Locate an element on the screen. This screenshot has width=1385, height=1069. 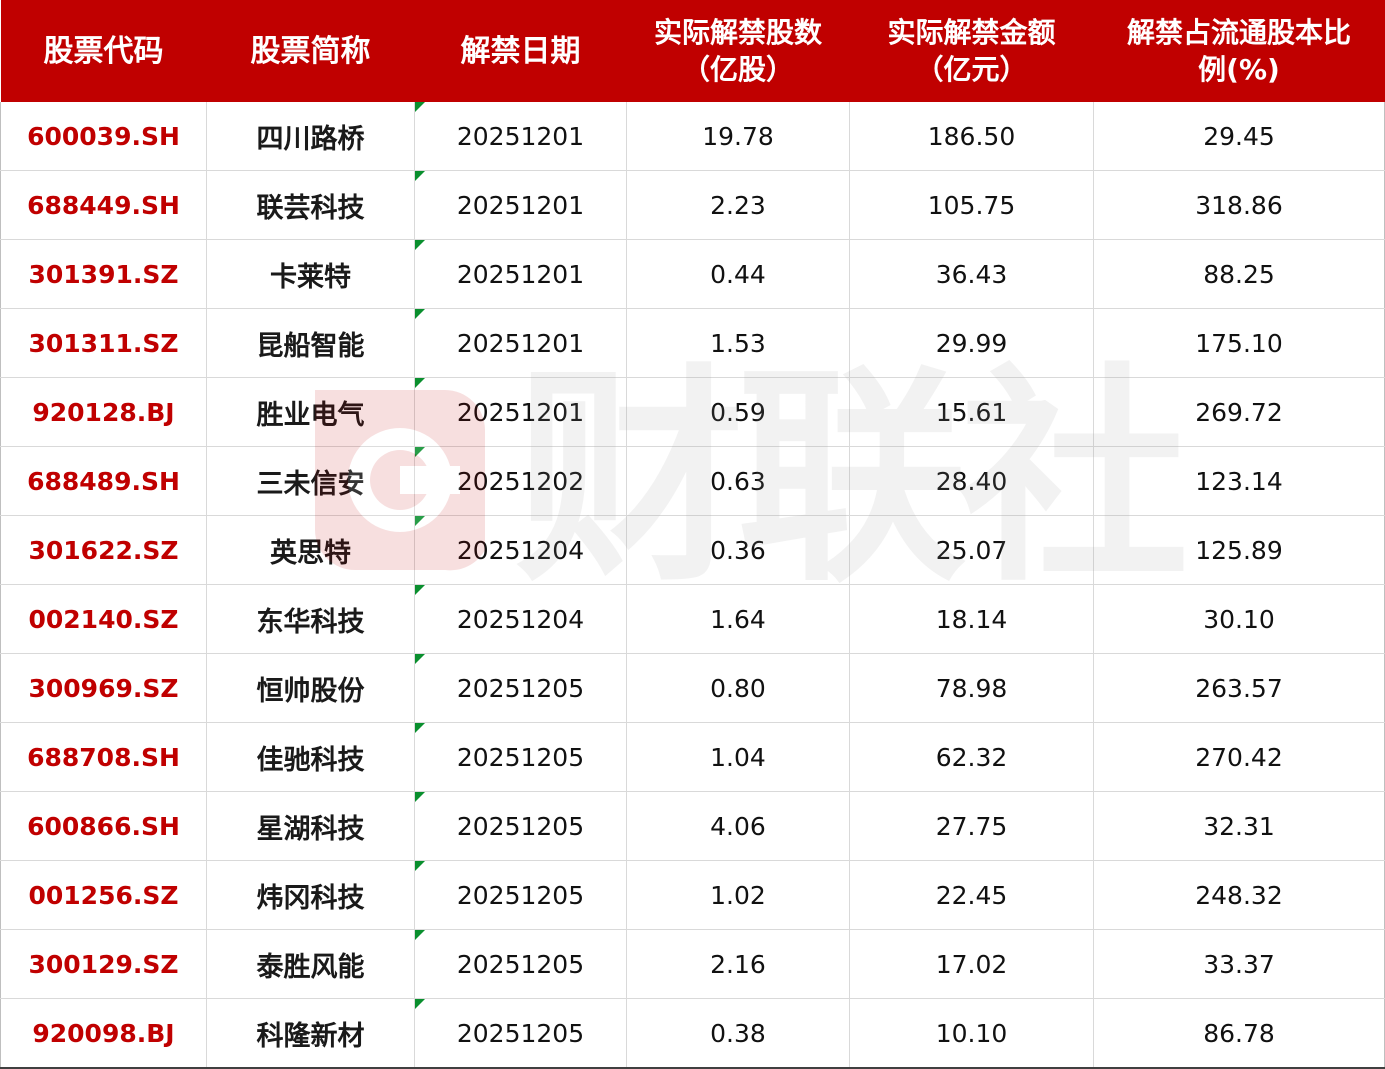
stock-name-cell: 英思特 is located at coordinates (310, 550).